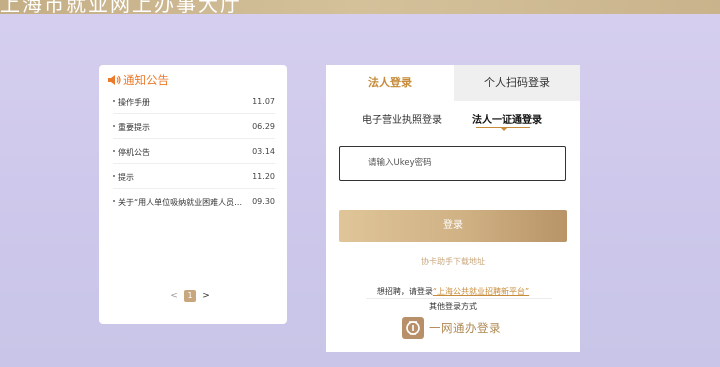 The width and height of the screenshot is (720, 367). I want to click on notice-item: 停机公告 03.14, so click(194, 151).